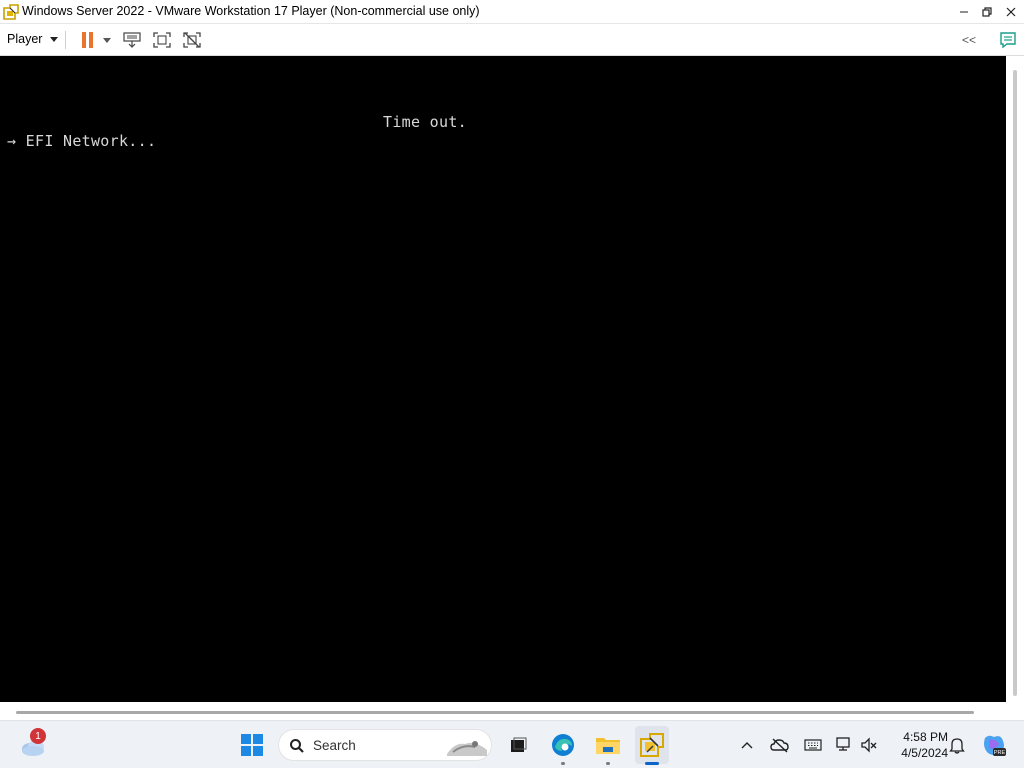  I want to click on volume-muted-icon, so click(869, 745).